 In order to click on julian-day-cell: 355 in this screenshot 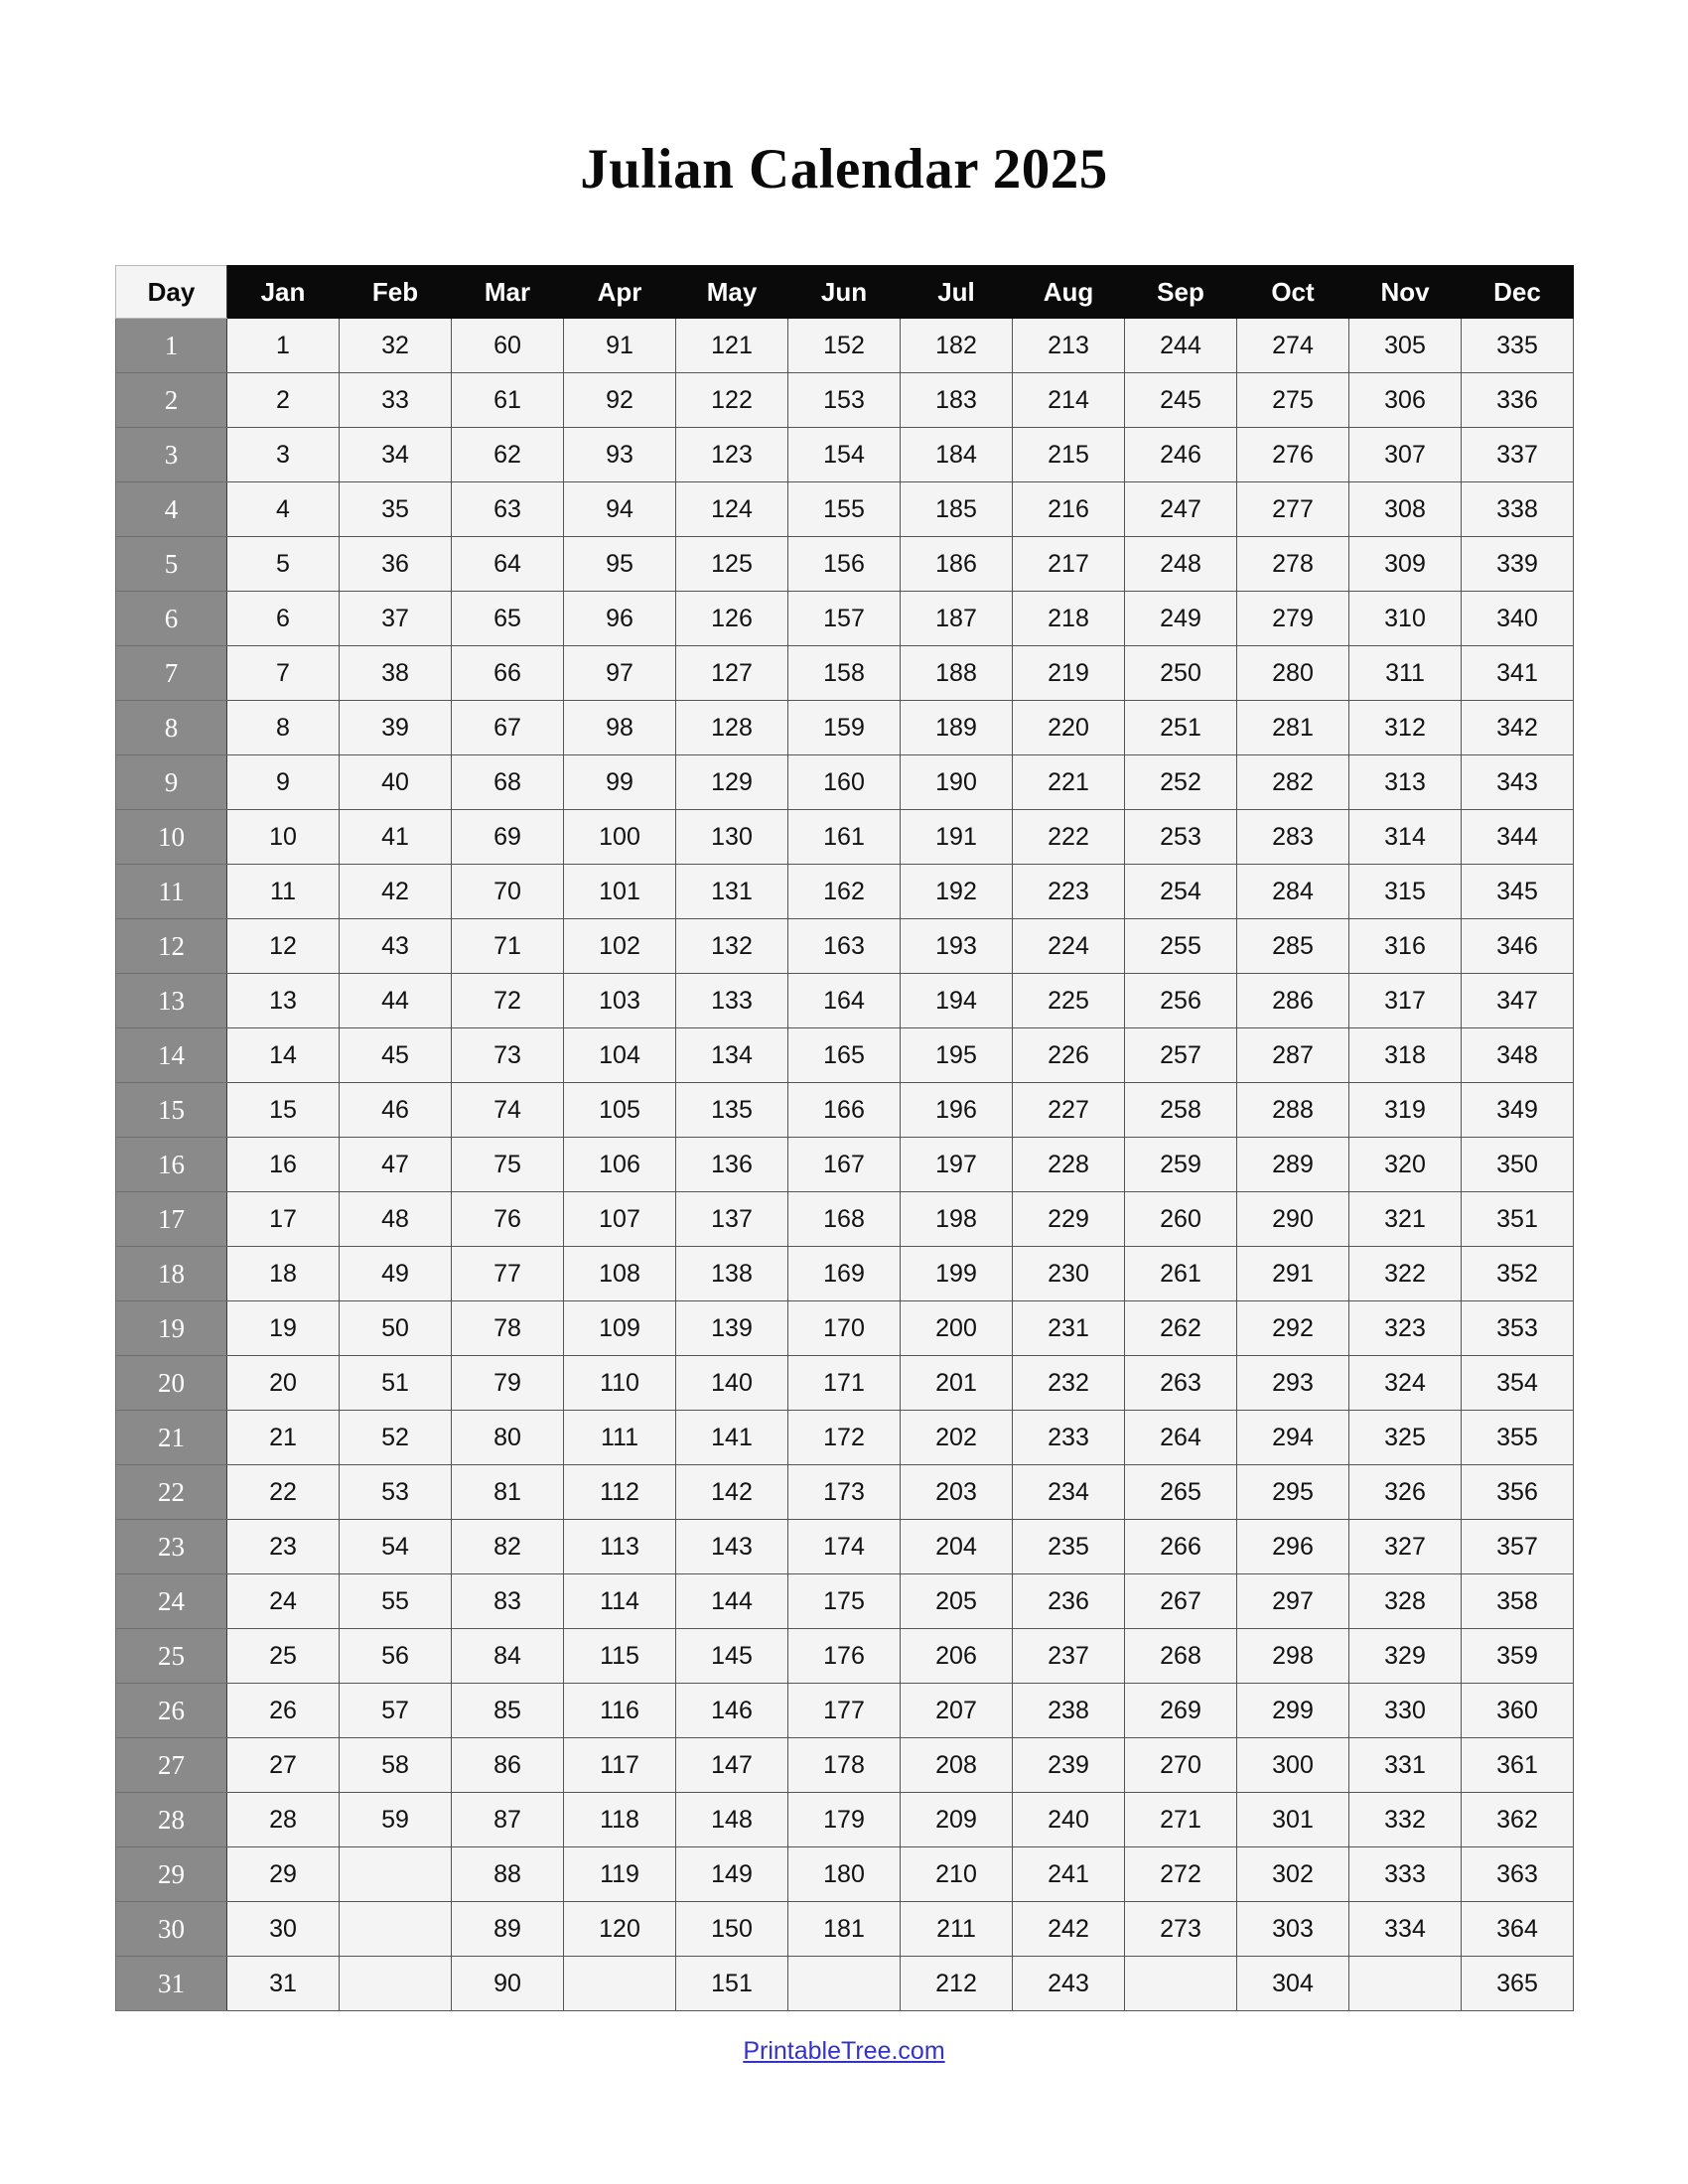, I will do `click(1517, 1437)`.